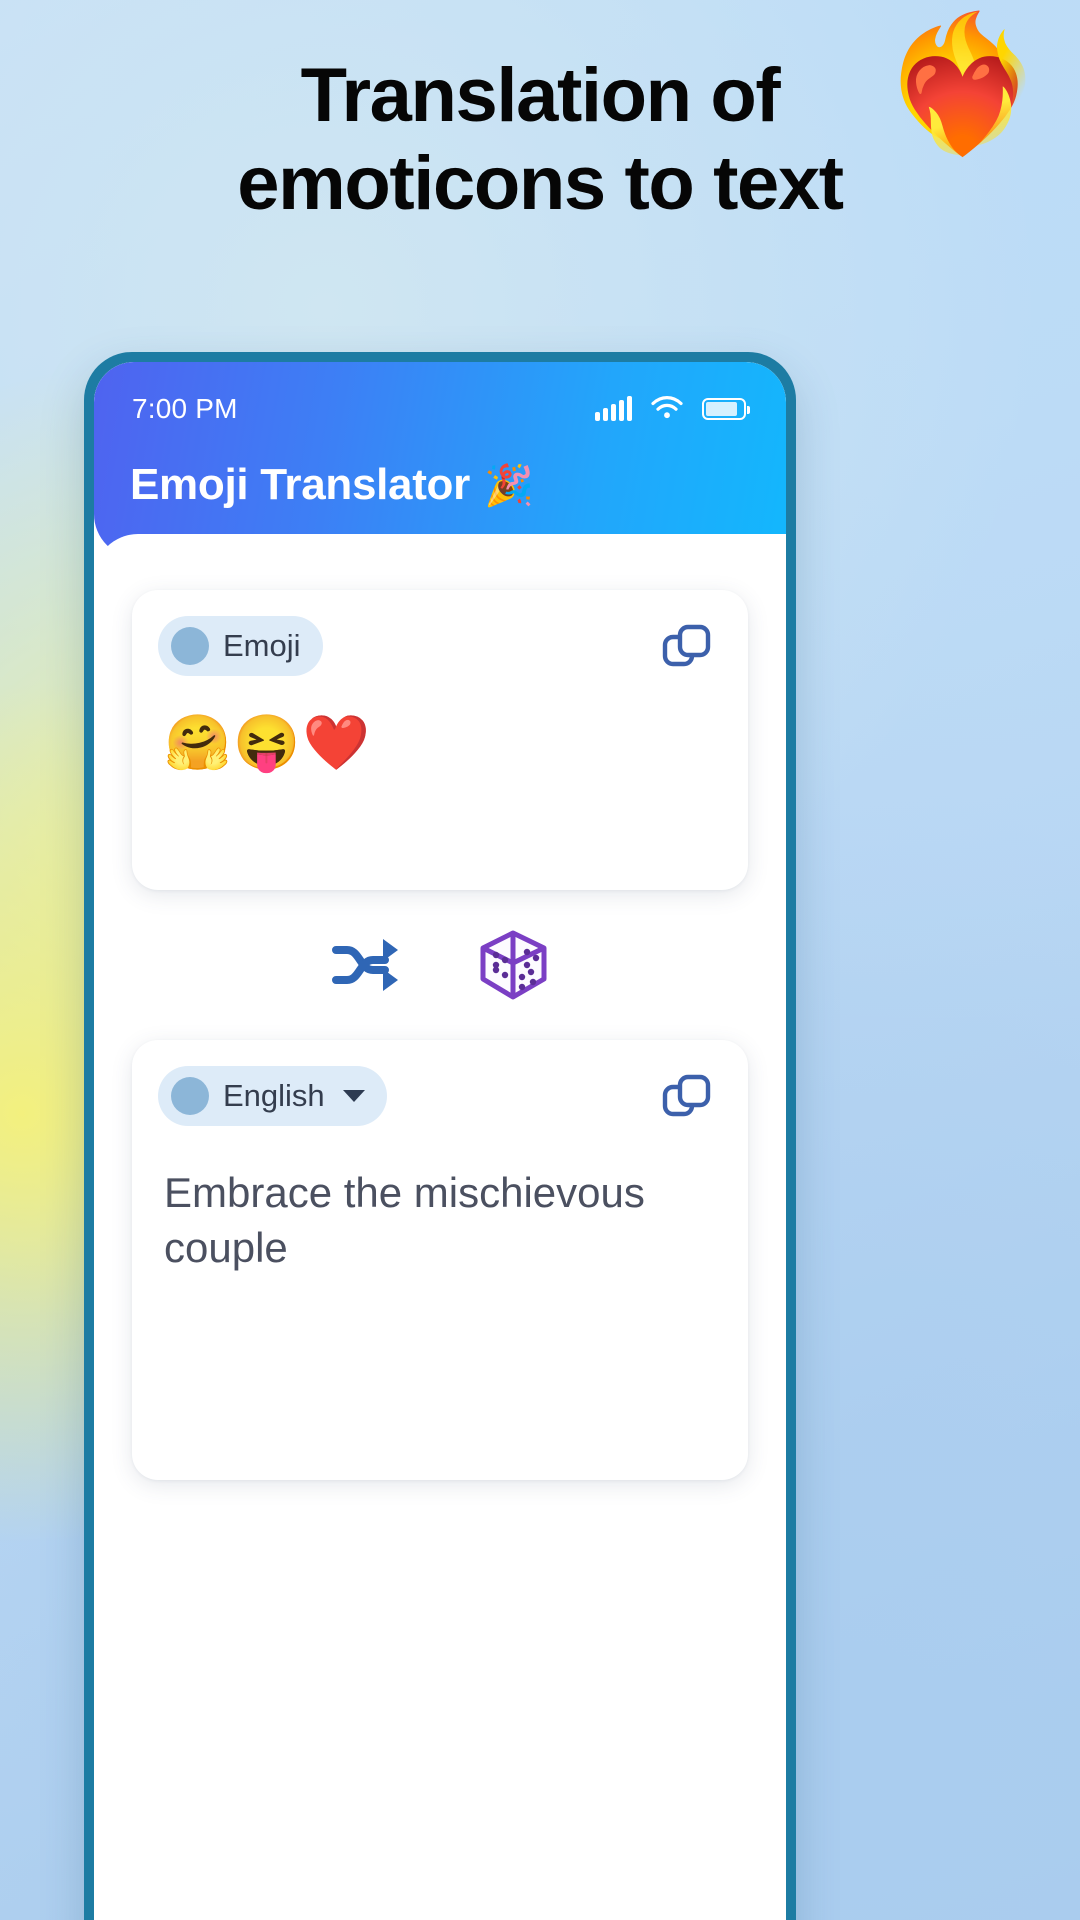 This screenshot has height=1920, width=1080. Describe the element at coordinates (513, 965) in the screenshot. I see `random-dice-button` at that location.